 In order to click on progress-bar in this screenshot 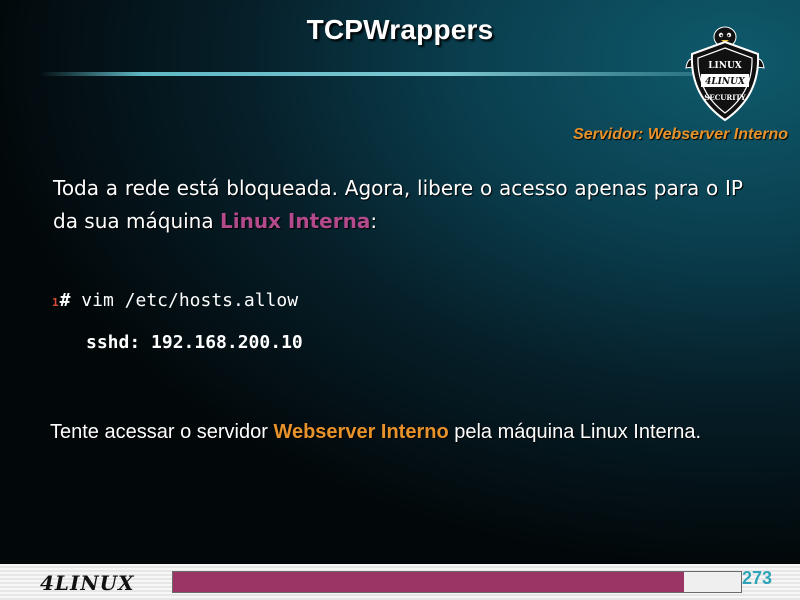, I will do `click(457, 582)`.